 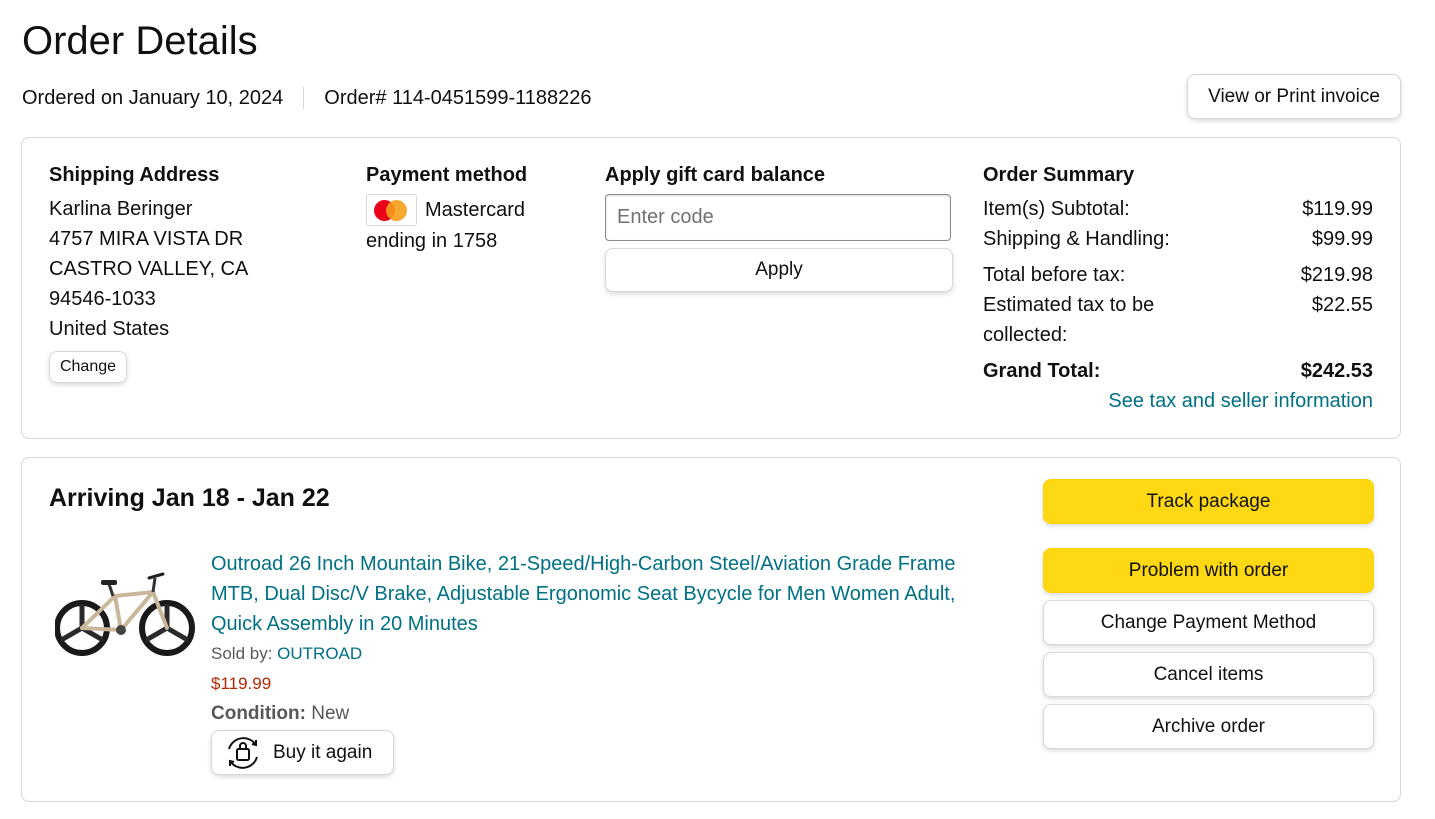 What do you see at coordinates (1178, 401) in the screenshot?
I see `tax-seller-info-link: See tax and seller information` at bounding box center [1178, 401].